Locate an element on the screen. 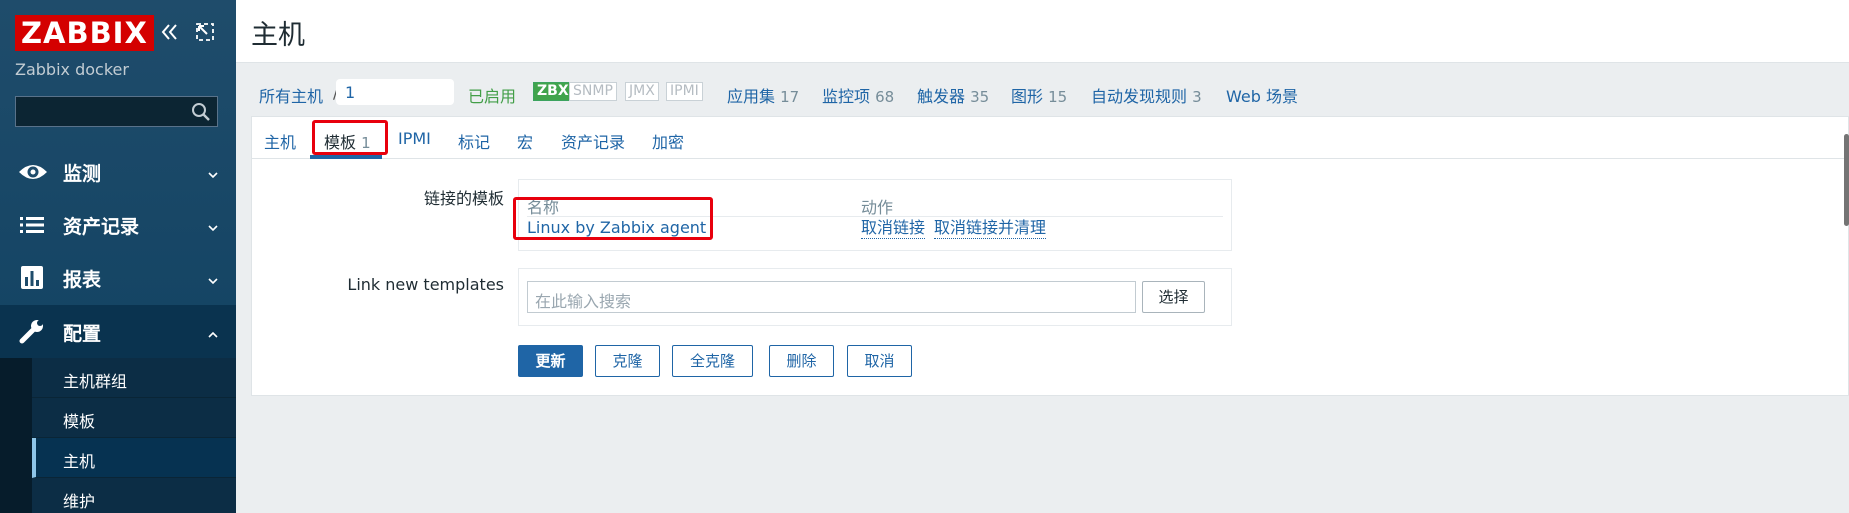 The image size is (1849, 513). submenu-item-maintenance: 维护 is located at coordinates (134, 495).